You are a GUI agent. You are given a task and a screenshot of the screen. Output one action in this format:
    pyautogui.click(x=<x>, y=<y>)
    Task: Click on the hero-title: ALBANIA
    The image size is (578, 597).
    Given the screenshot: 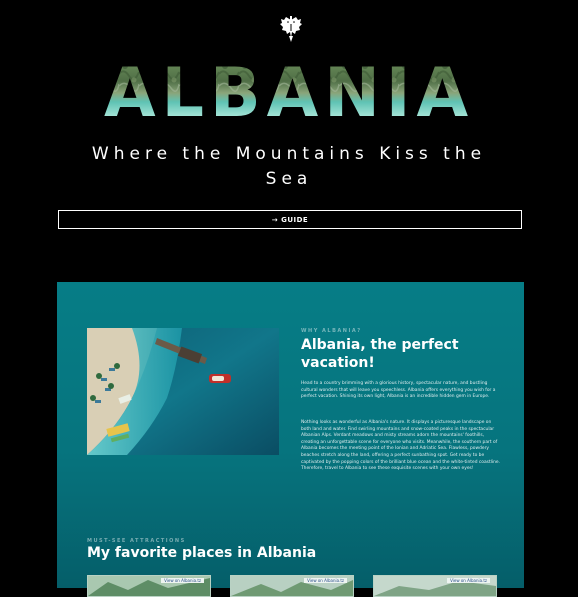 What is the action you would take?
    pyautogui.click(x=289, y=90)
    